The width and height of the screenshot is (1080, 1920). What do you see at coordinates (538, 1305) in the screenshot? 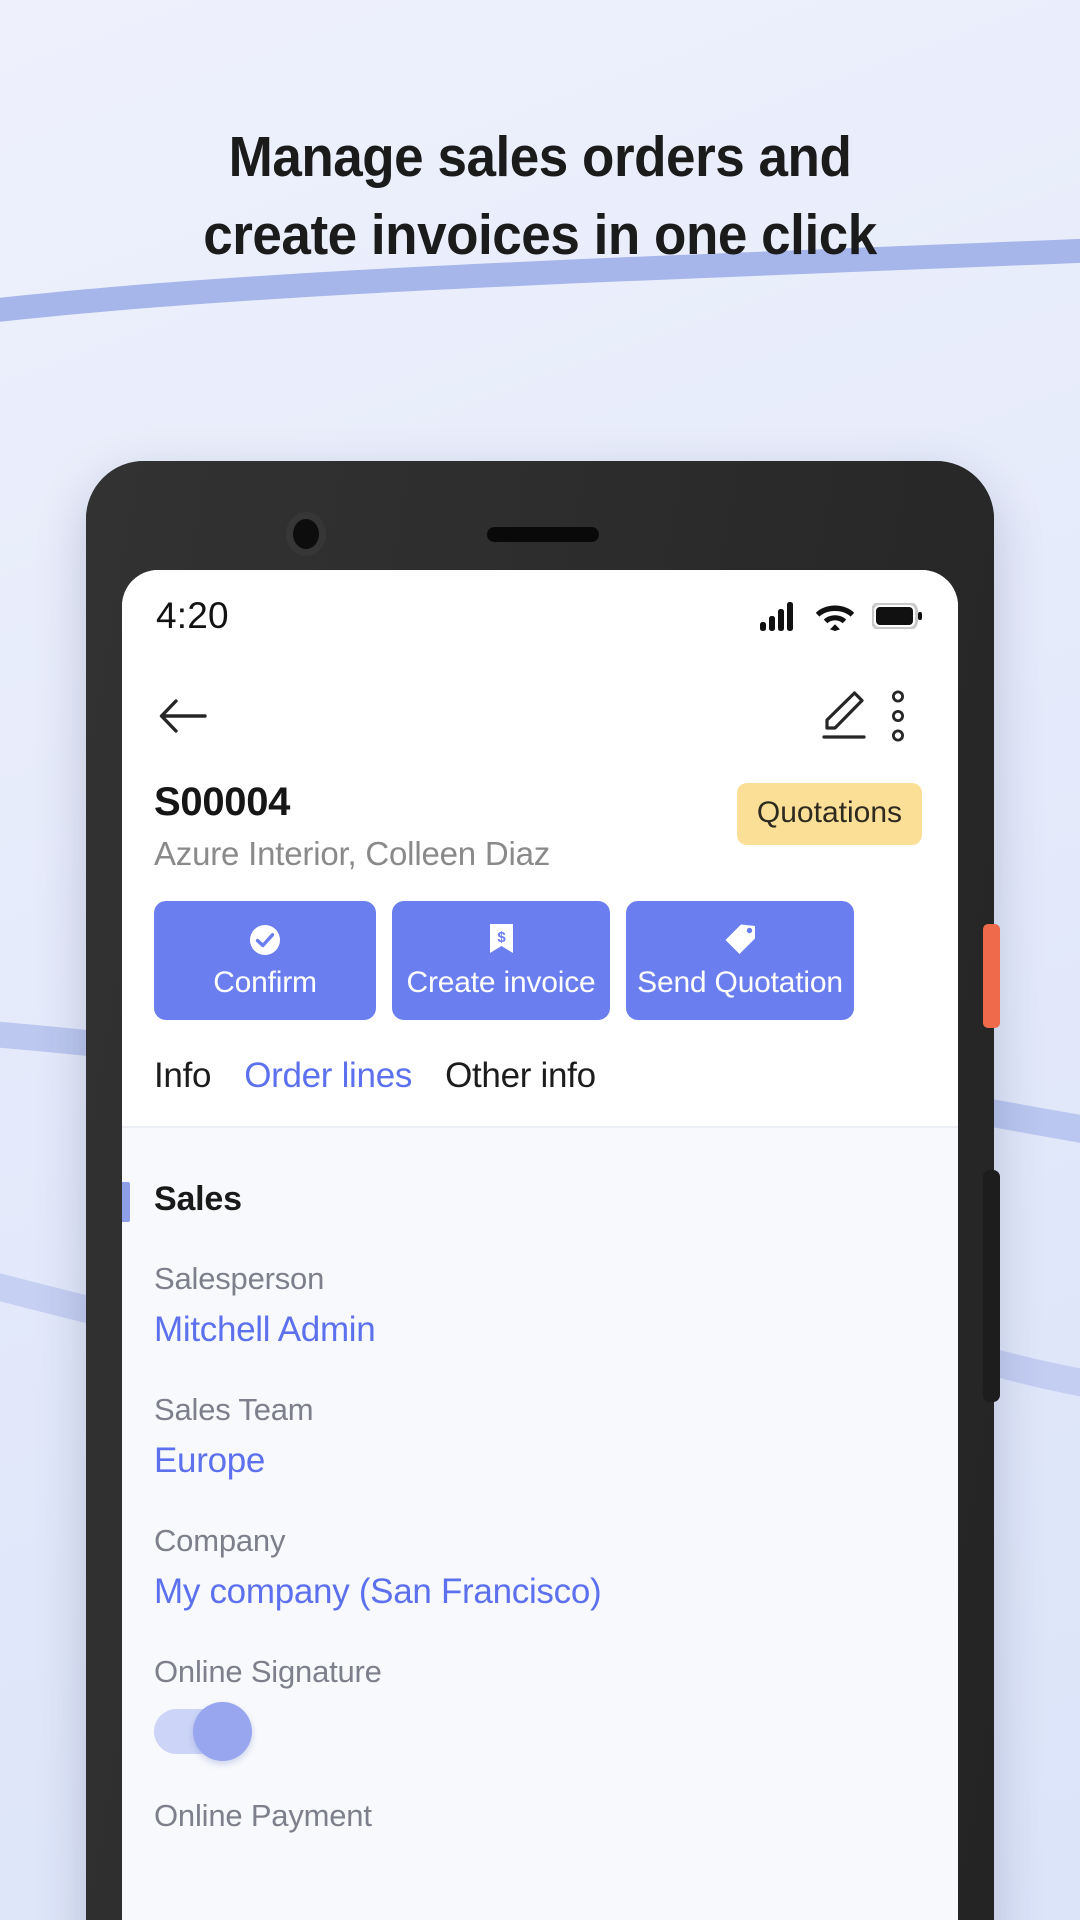
I see `field-salesperson: Salesperson Mitchell Admin` at bounding box center [538, 1305].